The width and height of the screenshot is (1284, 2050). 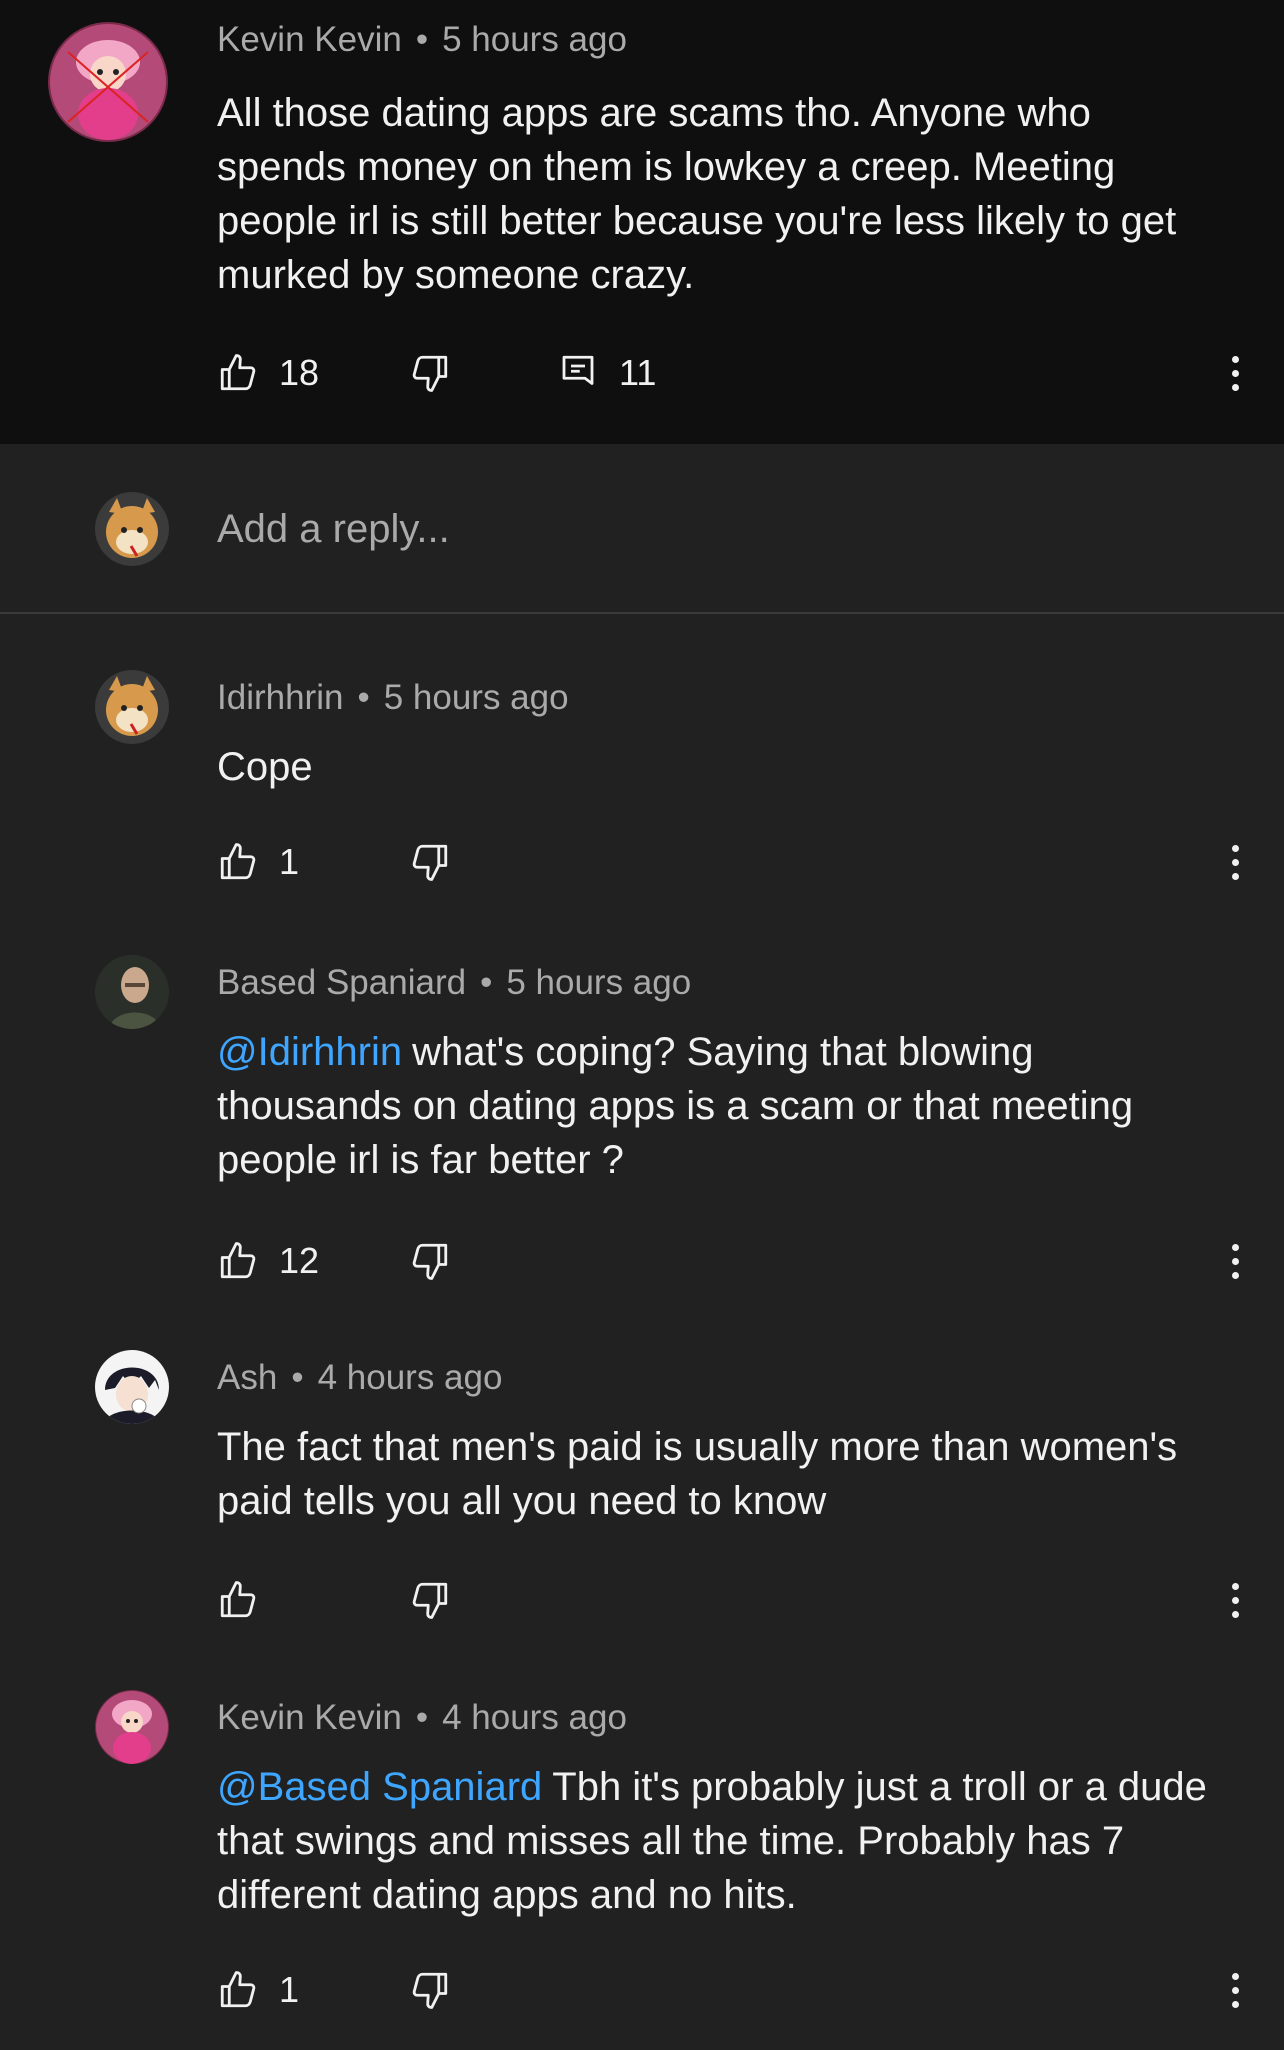 What do you see at coordinates (732, 1261) in the screenshot?
I see `comment-actions: 12` at bounding box center [732, 1261].